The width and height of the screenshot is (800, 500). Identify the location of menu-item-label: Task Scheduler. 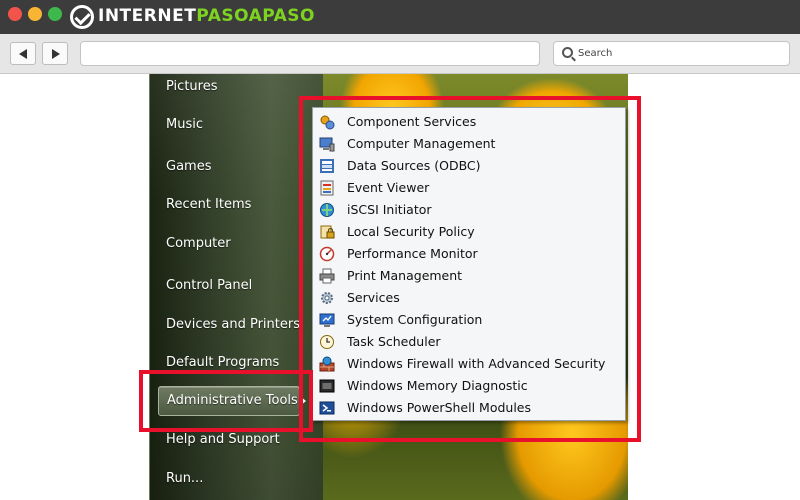
(394, 341).